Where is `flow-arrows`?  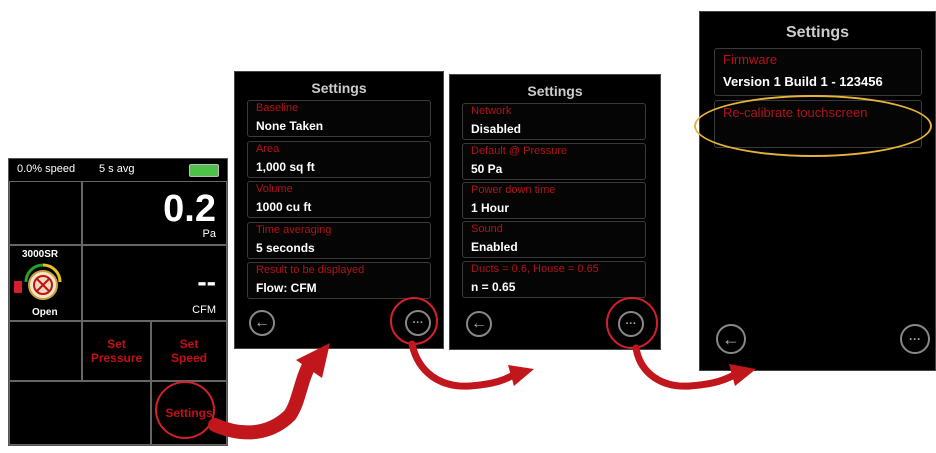
flow-arrows is located at coordinates (482, 390).